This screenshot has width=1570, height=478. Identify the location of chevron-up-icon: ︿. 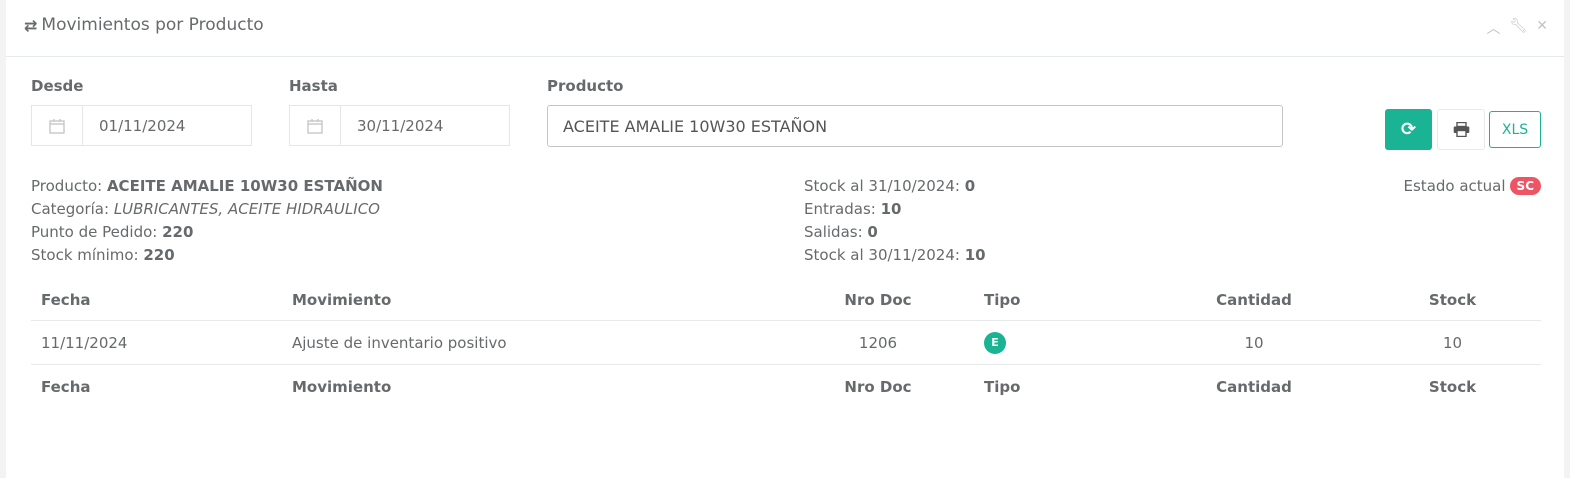
(1493, 28).